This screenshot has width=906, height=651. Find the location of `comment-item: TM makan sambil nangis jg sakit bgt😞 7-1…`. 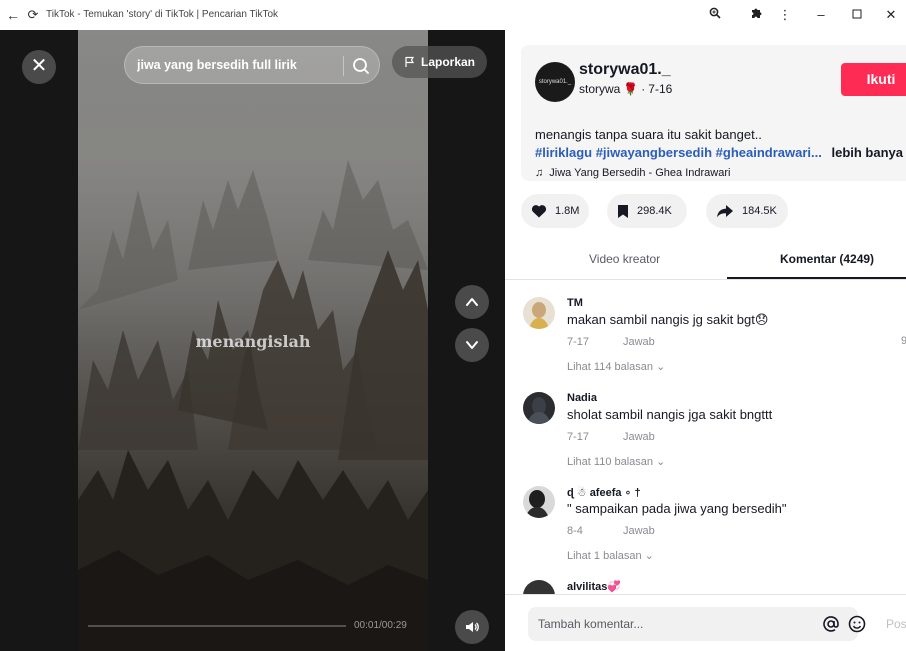

comment-item: TM makan sambil nangis jg sakit bgt😞 7-1… is located at coordinates (714, 337).